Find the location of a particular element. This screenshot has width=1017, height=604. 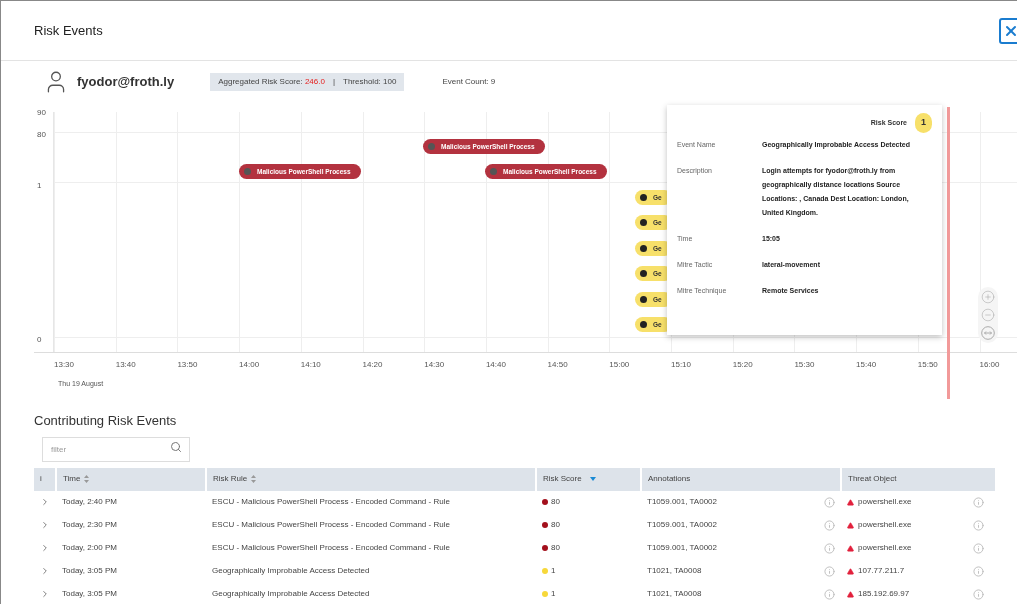

x-axis-label: 14:00 is located at coordinates (249, 365).